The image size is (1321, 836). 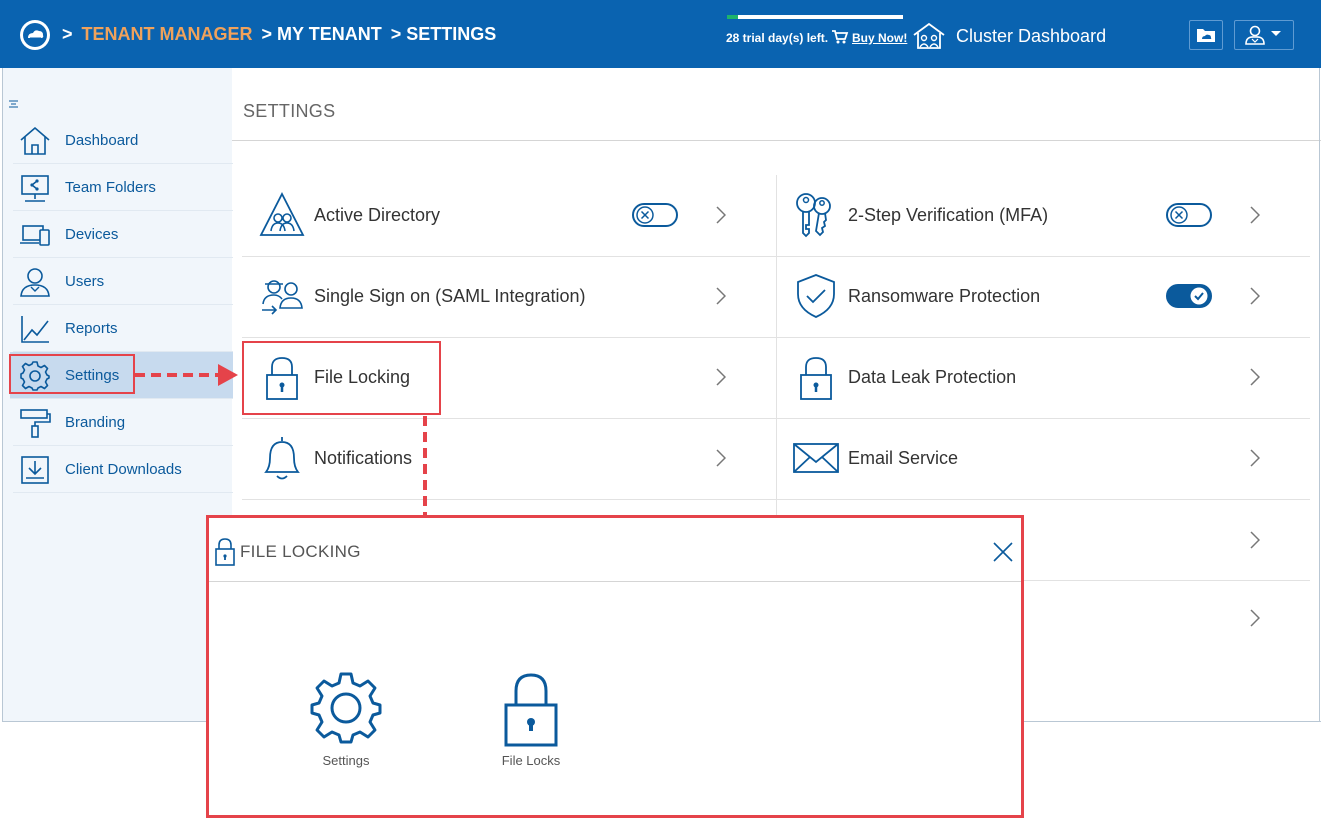 I want to click on close-icon, so click(x=1003, y=552).